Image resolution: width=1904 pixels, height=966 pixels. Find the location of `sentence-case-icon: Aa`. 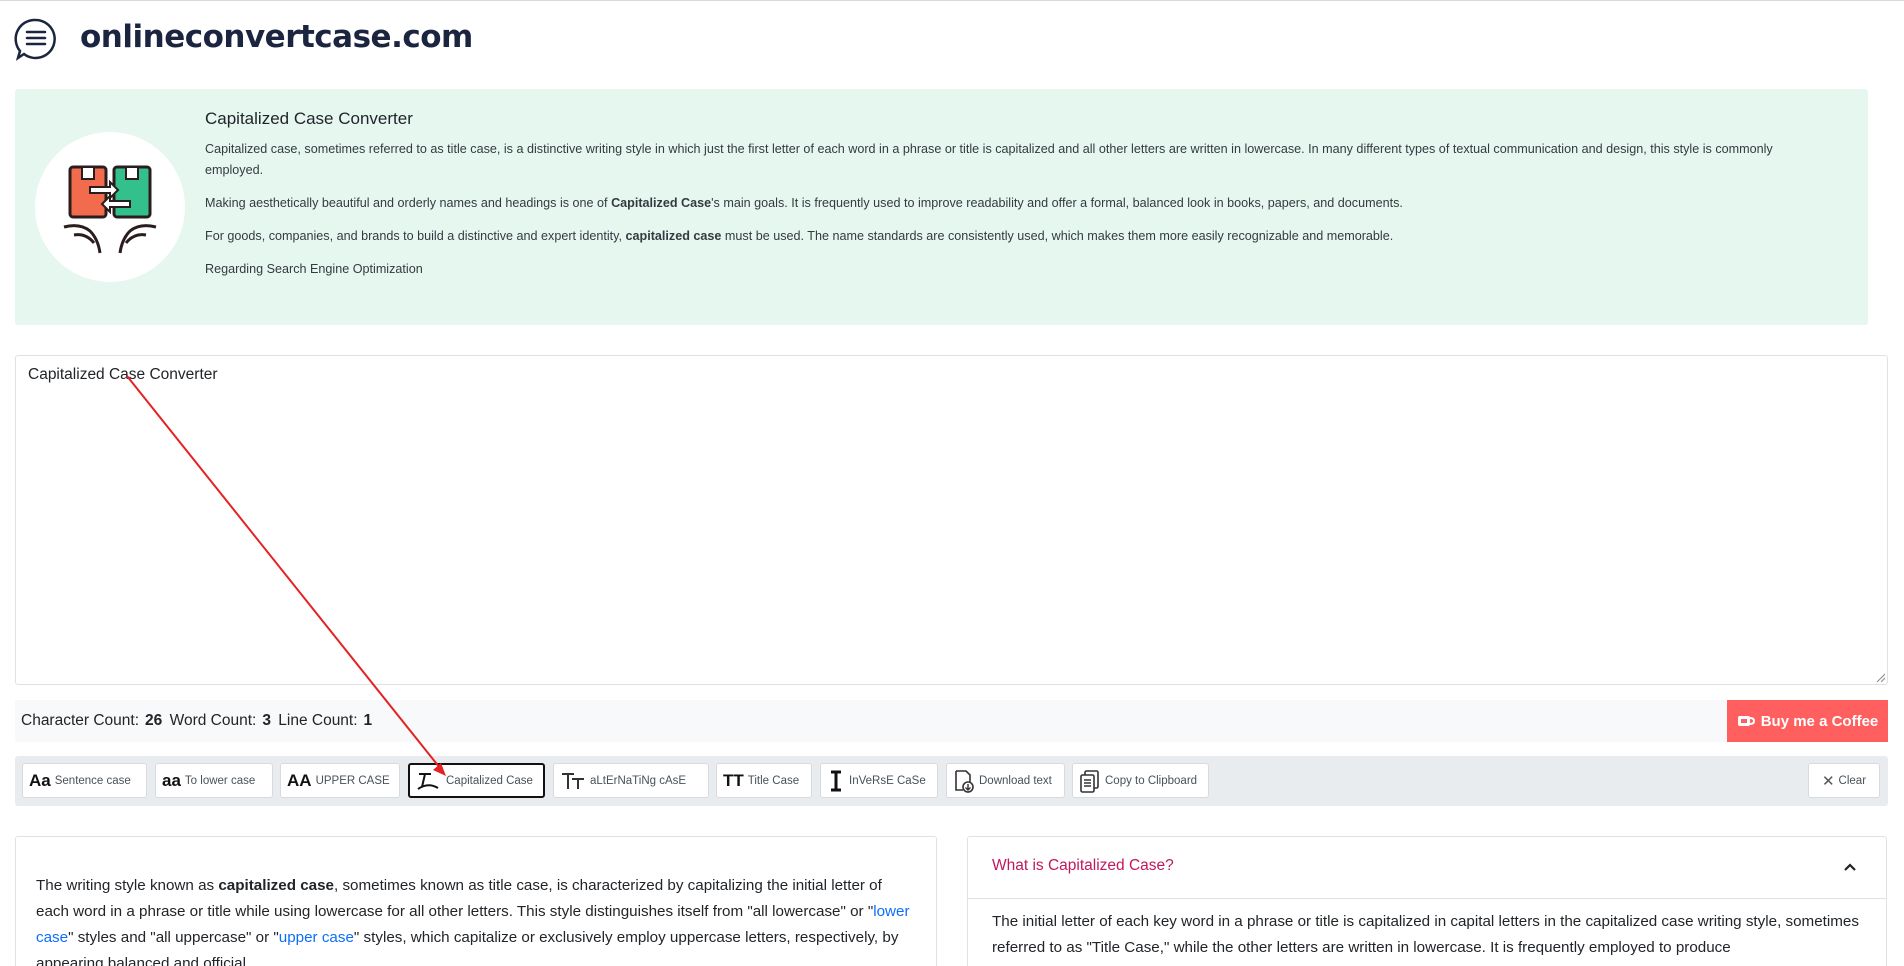

sentence-case-icon: Aa is located at coordinates (40, 780).